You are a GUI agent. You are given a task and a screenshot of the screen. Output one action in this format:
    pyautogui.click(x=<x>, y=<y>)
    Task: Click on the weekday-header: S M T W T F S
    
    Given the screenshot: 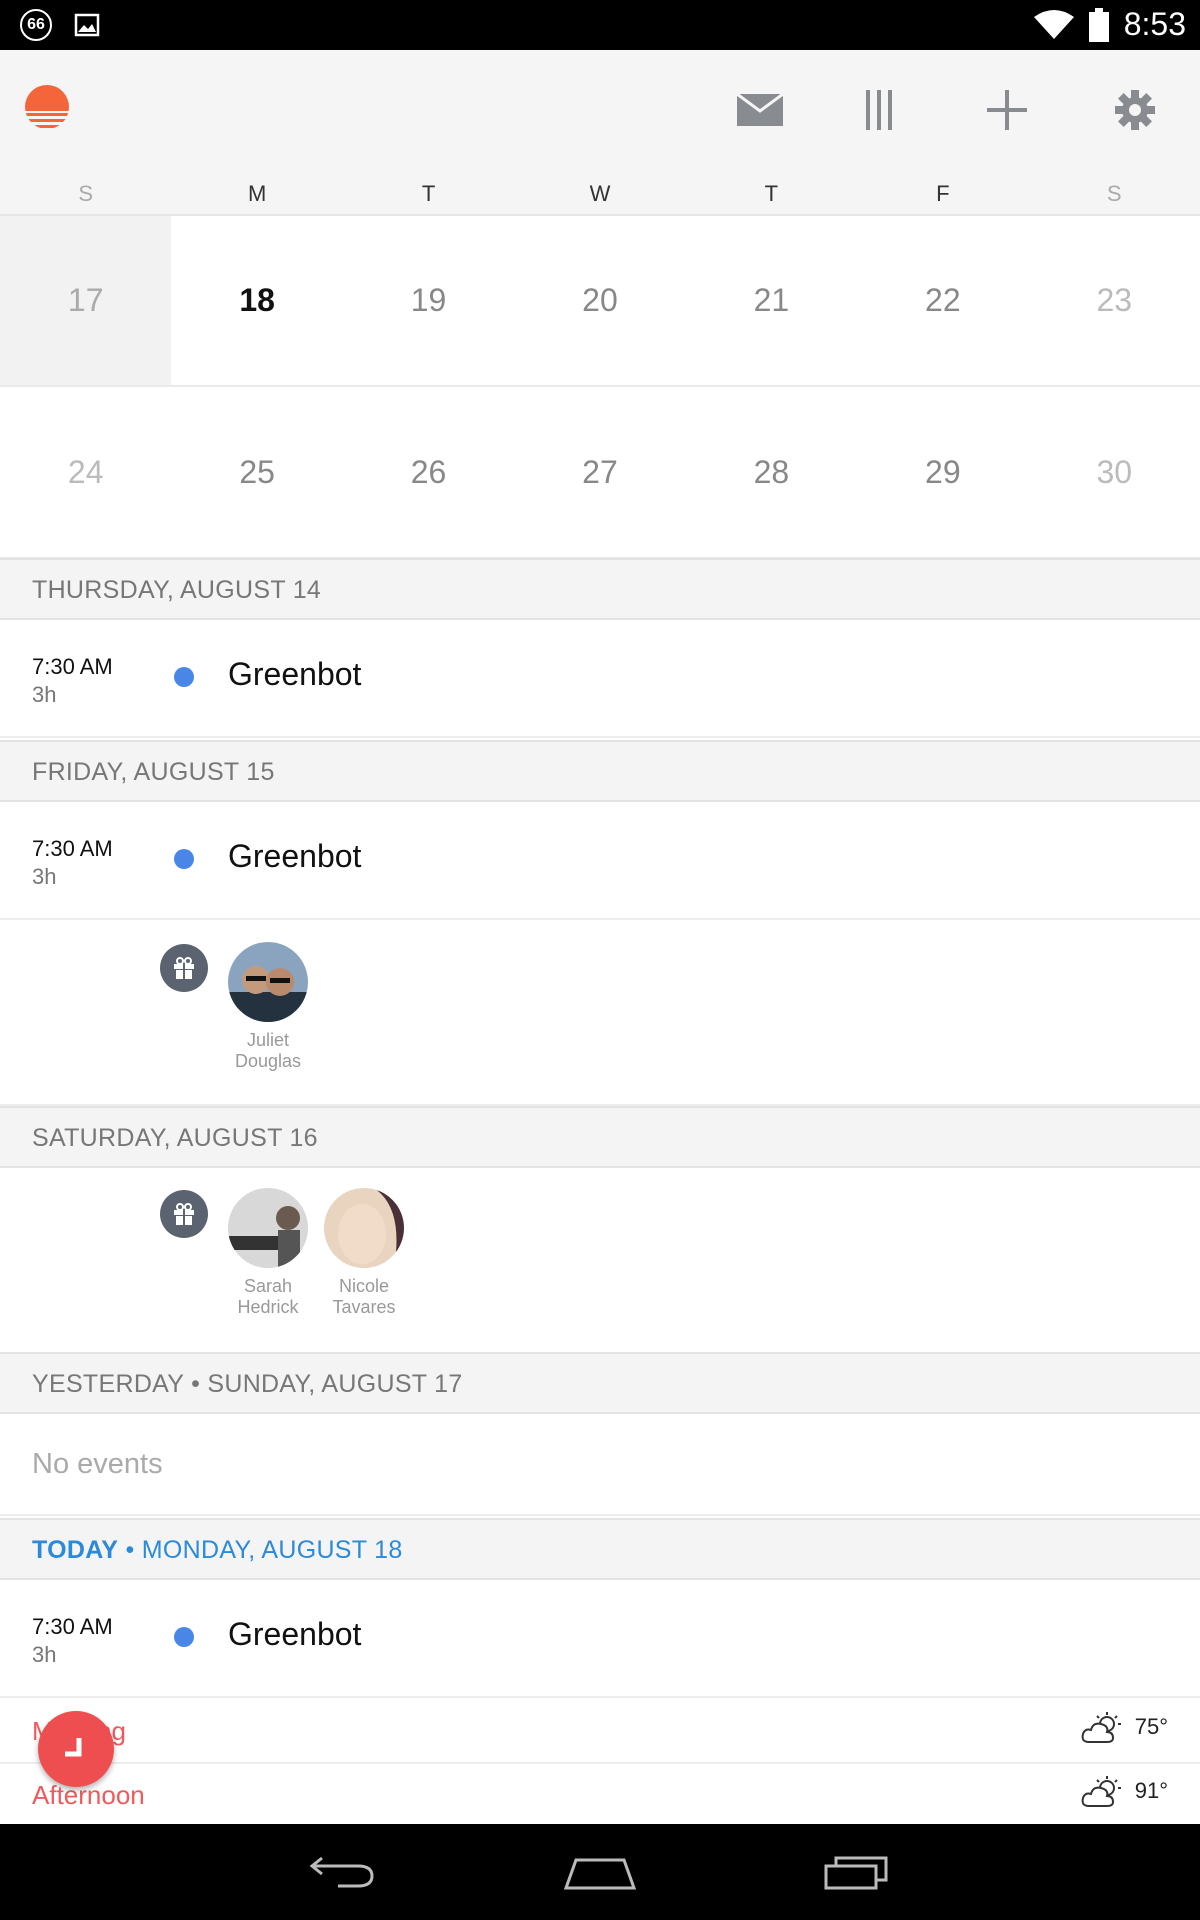 What is the action you would take?
    pyautogui.click(x=600, y=193)
    